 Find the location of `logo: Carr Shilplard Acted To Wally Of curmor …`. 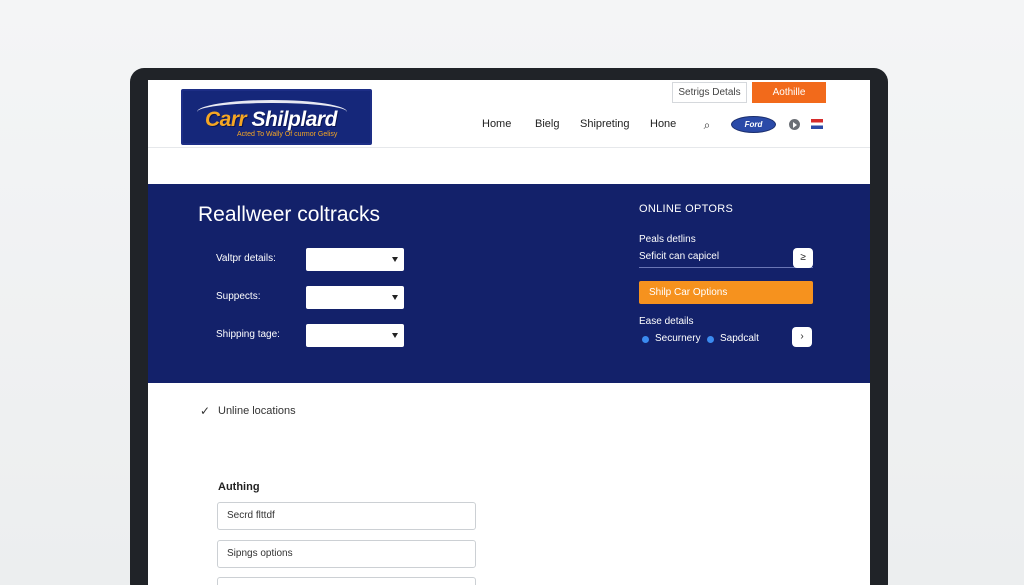

logo: Carr Shilplard Acted To Wally Of curmor … is located at coordinates (276, 117).